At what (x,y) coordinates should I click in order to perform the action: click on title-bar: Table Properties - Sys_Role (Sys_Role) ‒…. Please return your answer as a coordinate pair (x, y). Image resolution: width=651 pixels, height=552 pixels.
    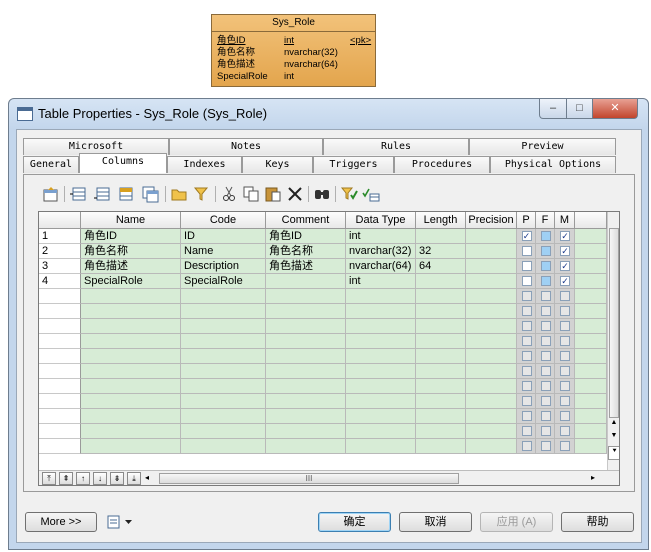
    Looking at the image, I should click on (328, 114).